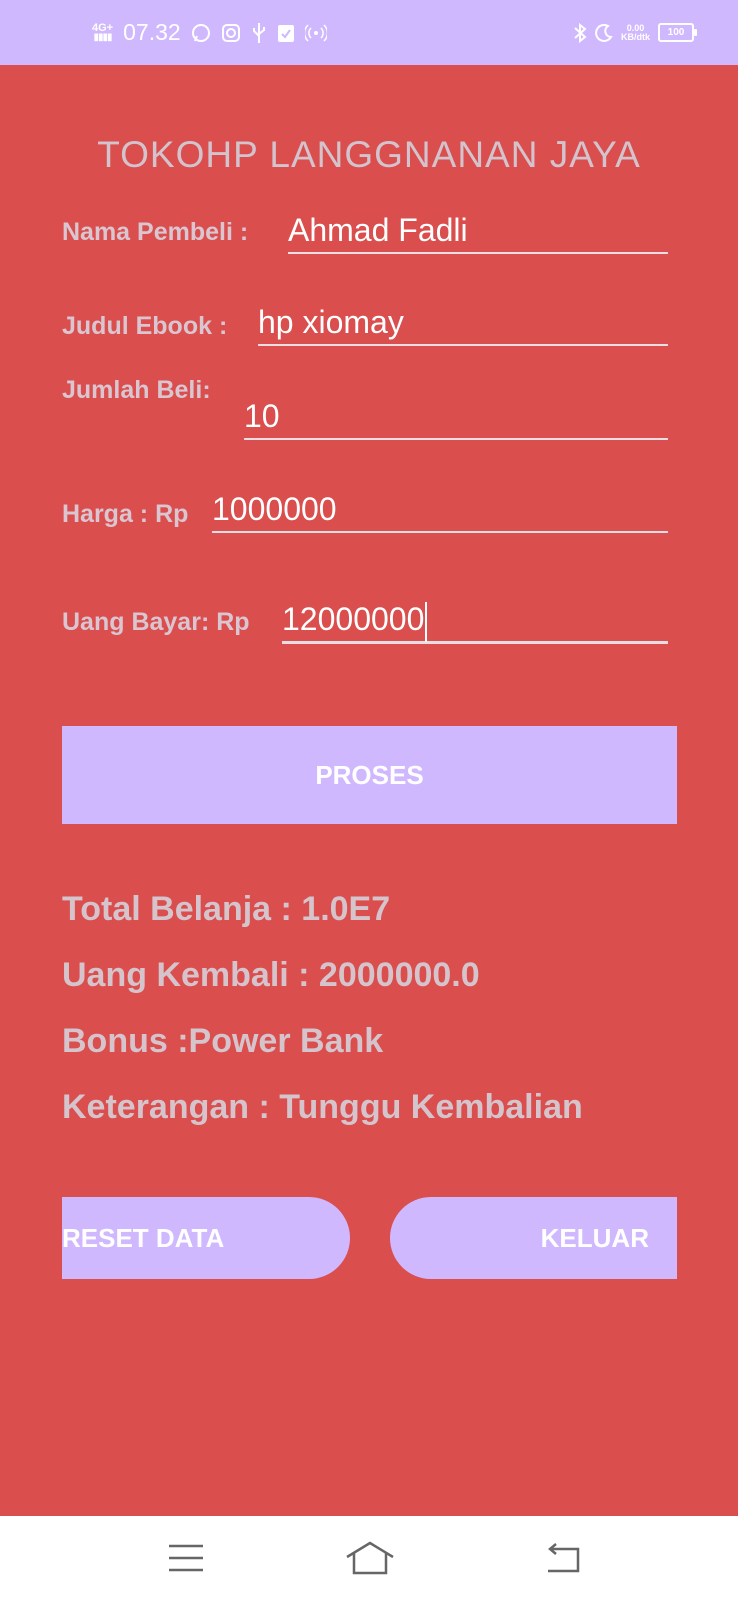 Image resolution: width=738 pixels, height=1600 pixels. Describe the element at coordinates (156, 622) in the screenshot. I see `uang-bayar-label: Uang Bayar: Rp` at that location.